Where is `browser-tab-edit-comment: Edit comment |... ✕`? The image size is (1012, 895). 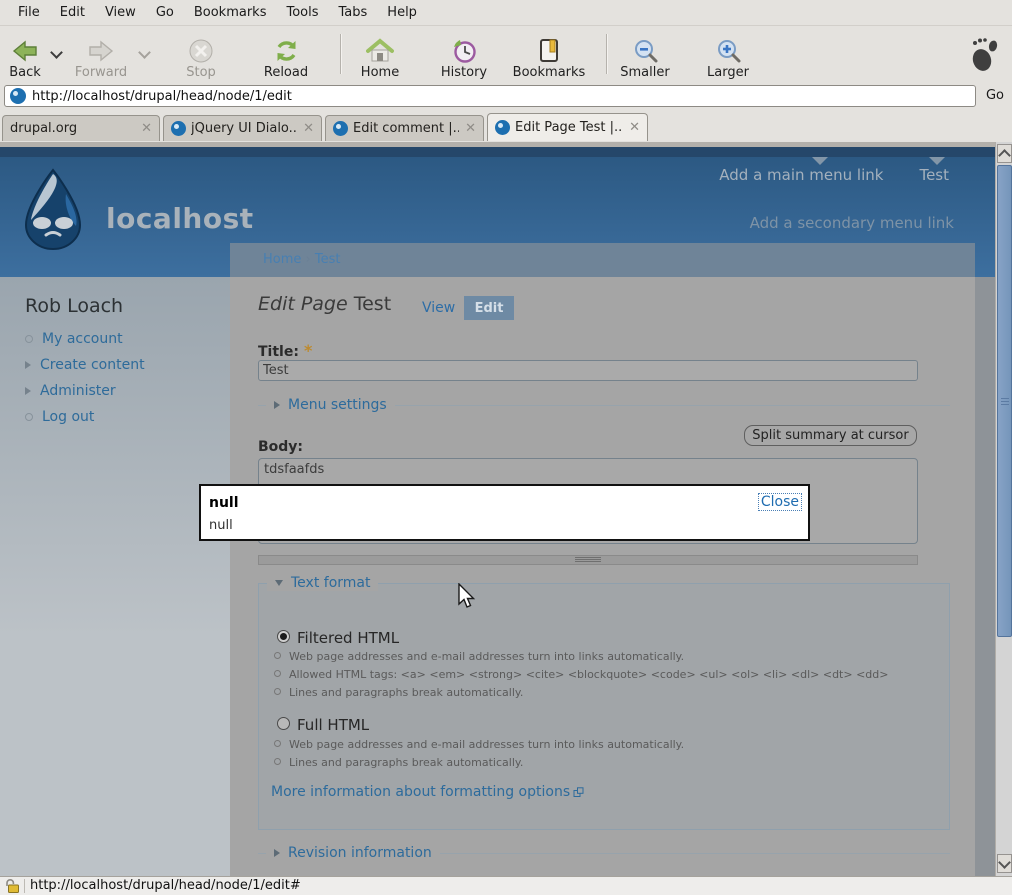 browser-tab-edit-comment: Edit comment |... ✕ is located at coordinates (404, 128).